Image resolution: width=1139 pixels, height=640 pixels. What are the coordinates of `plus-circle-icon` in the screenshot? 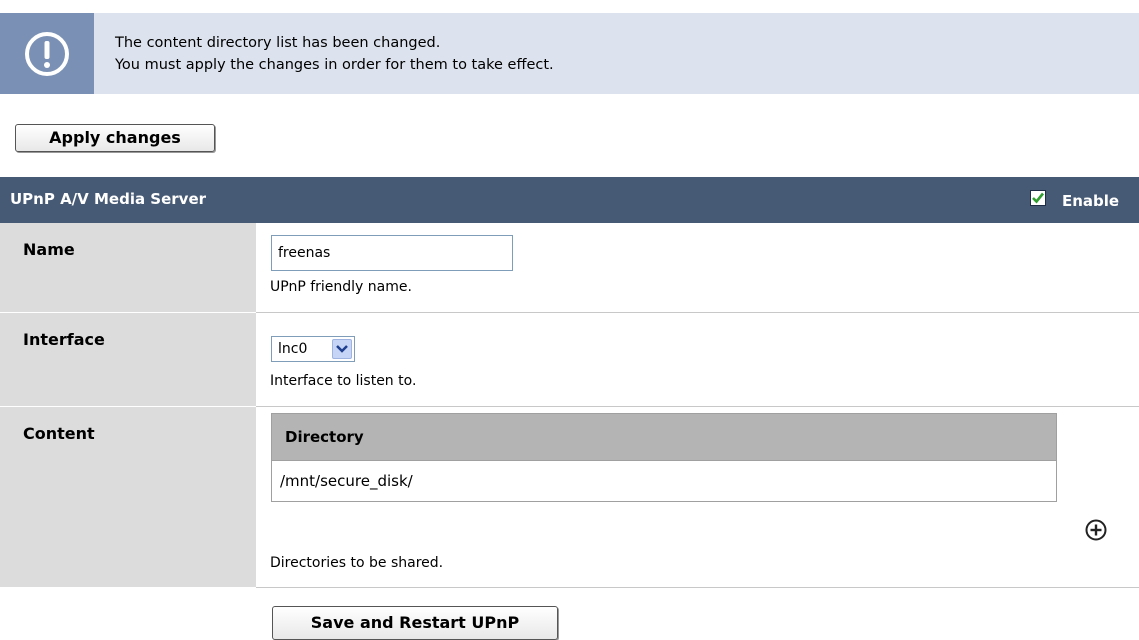 It's located at (1096, 530).